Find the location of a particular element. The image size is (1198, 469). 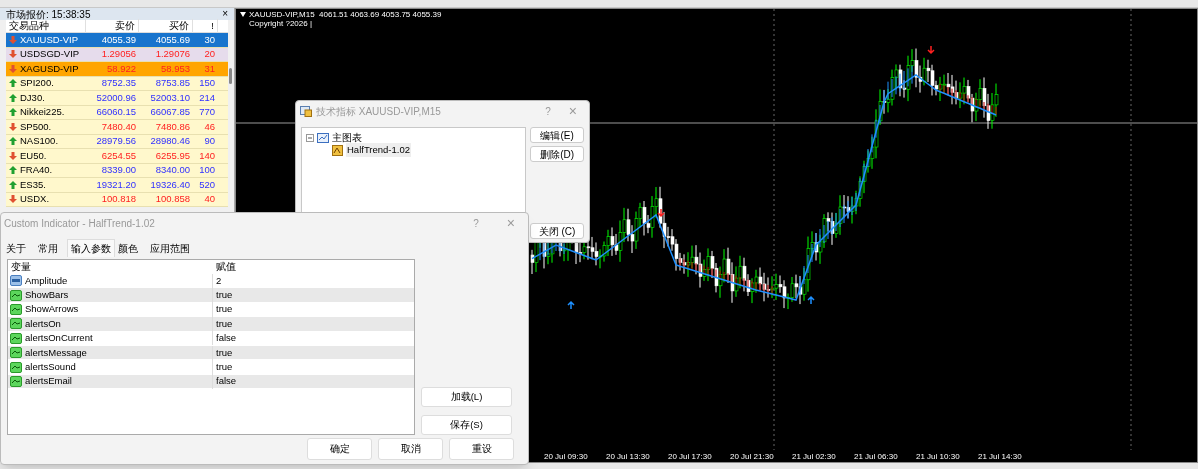

close-icon: × is located at coordinates (225, 14).